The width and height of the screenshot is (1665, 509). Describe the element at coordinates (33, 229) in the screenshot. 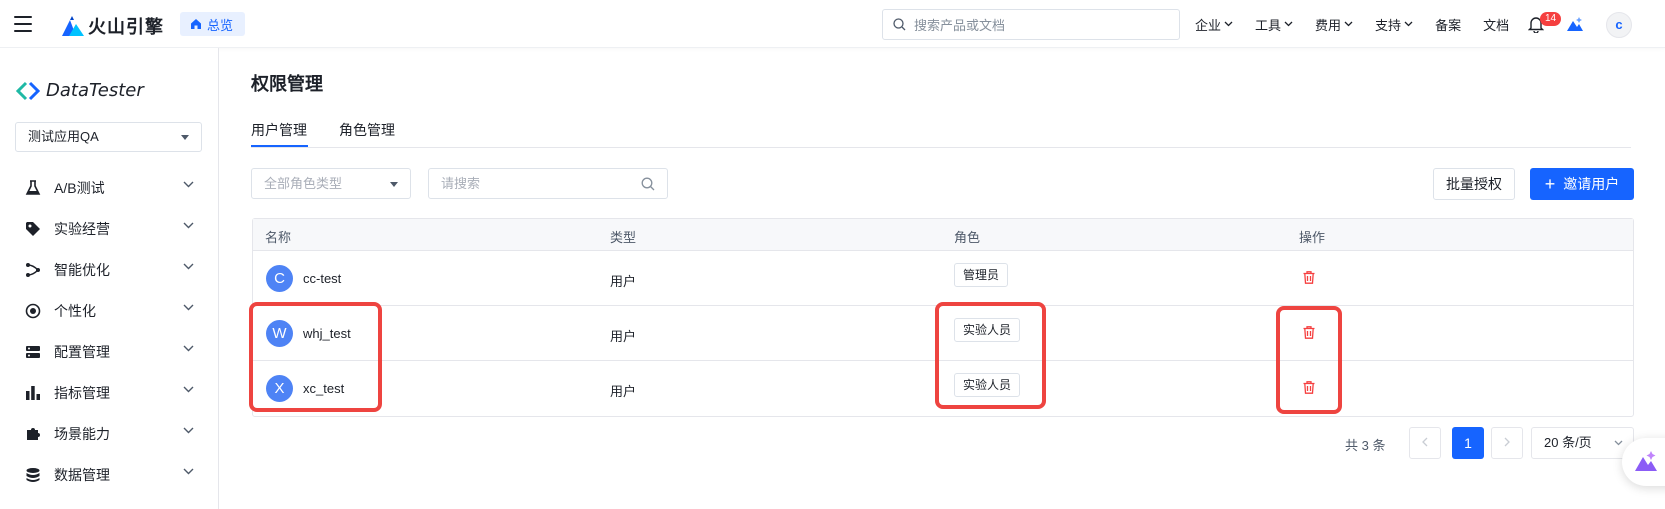

I see `tag-icon` at that location.